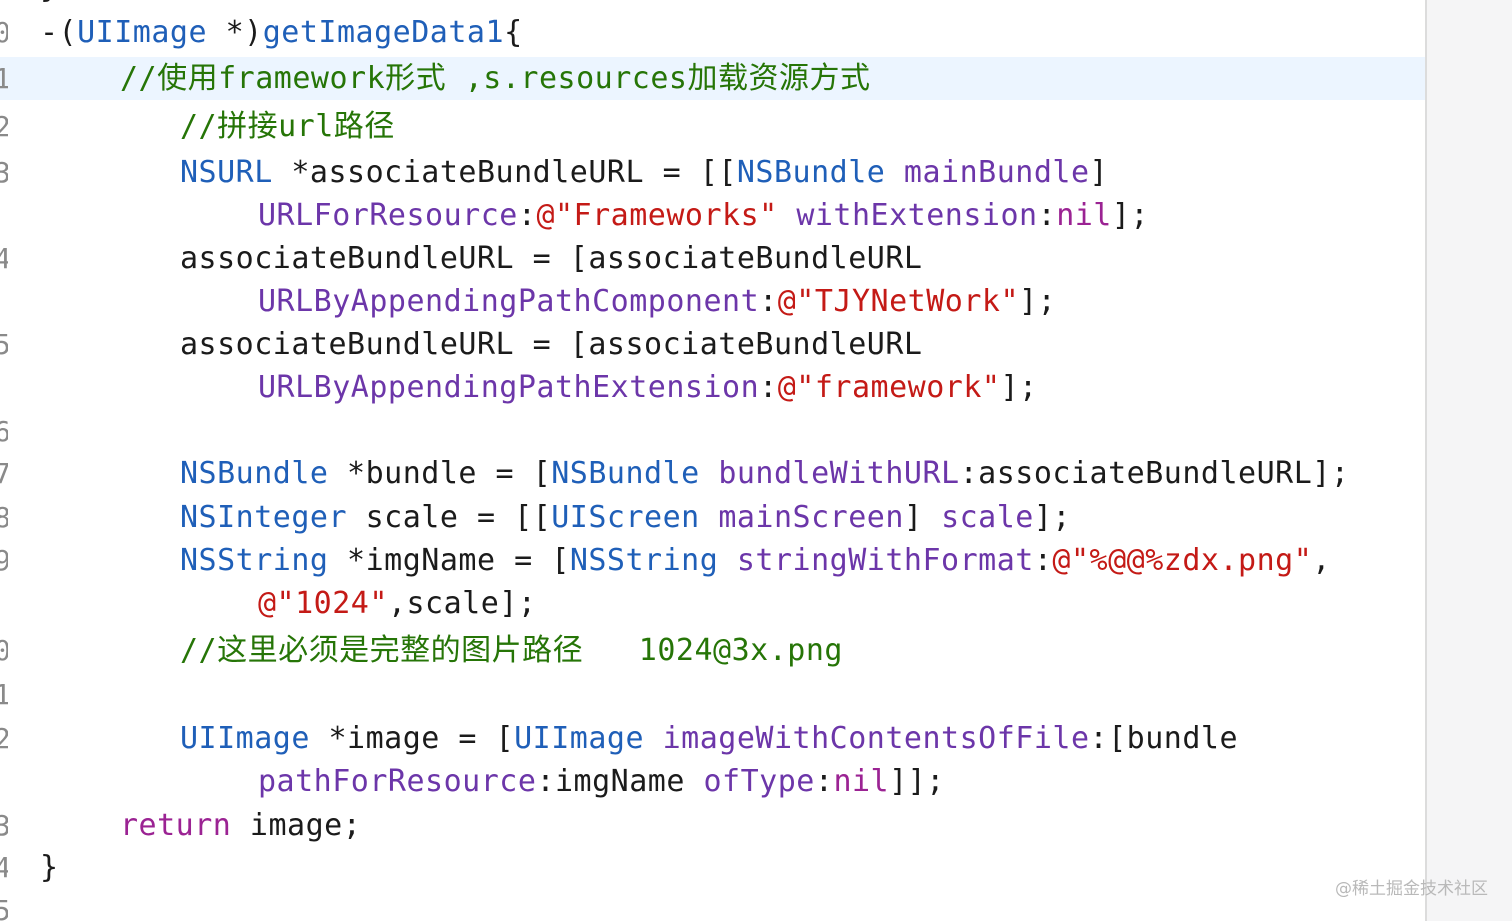  I want to click on previous-line-fragment: }, so click(49, 2).